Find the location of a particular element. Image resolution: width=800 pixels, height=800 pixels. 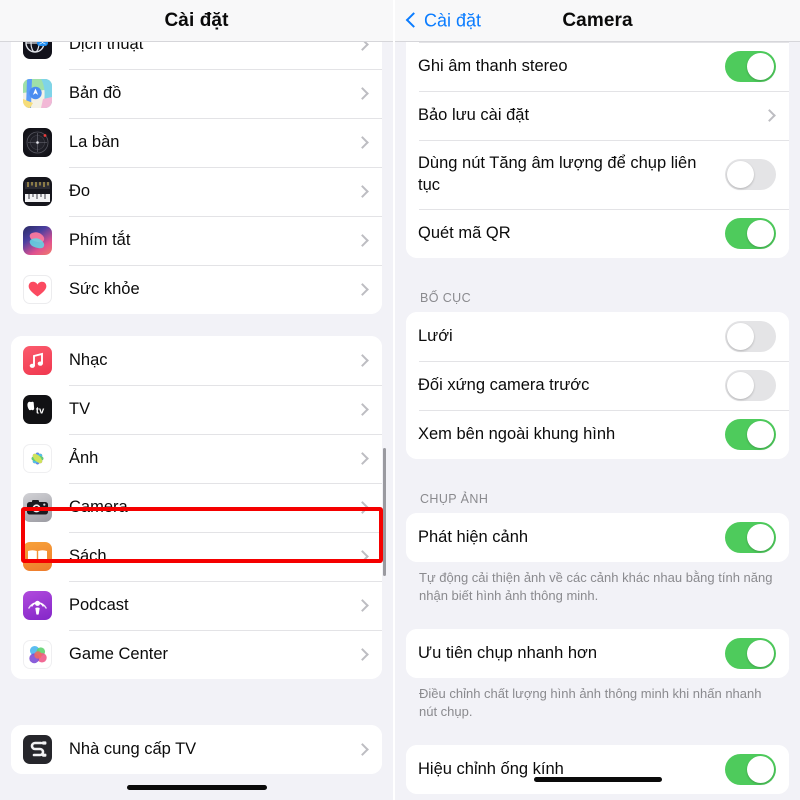

back-button: Cài đặt is located at coordinates (443, 20).